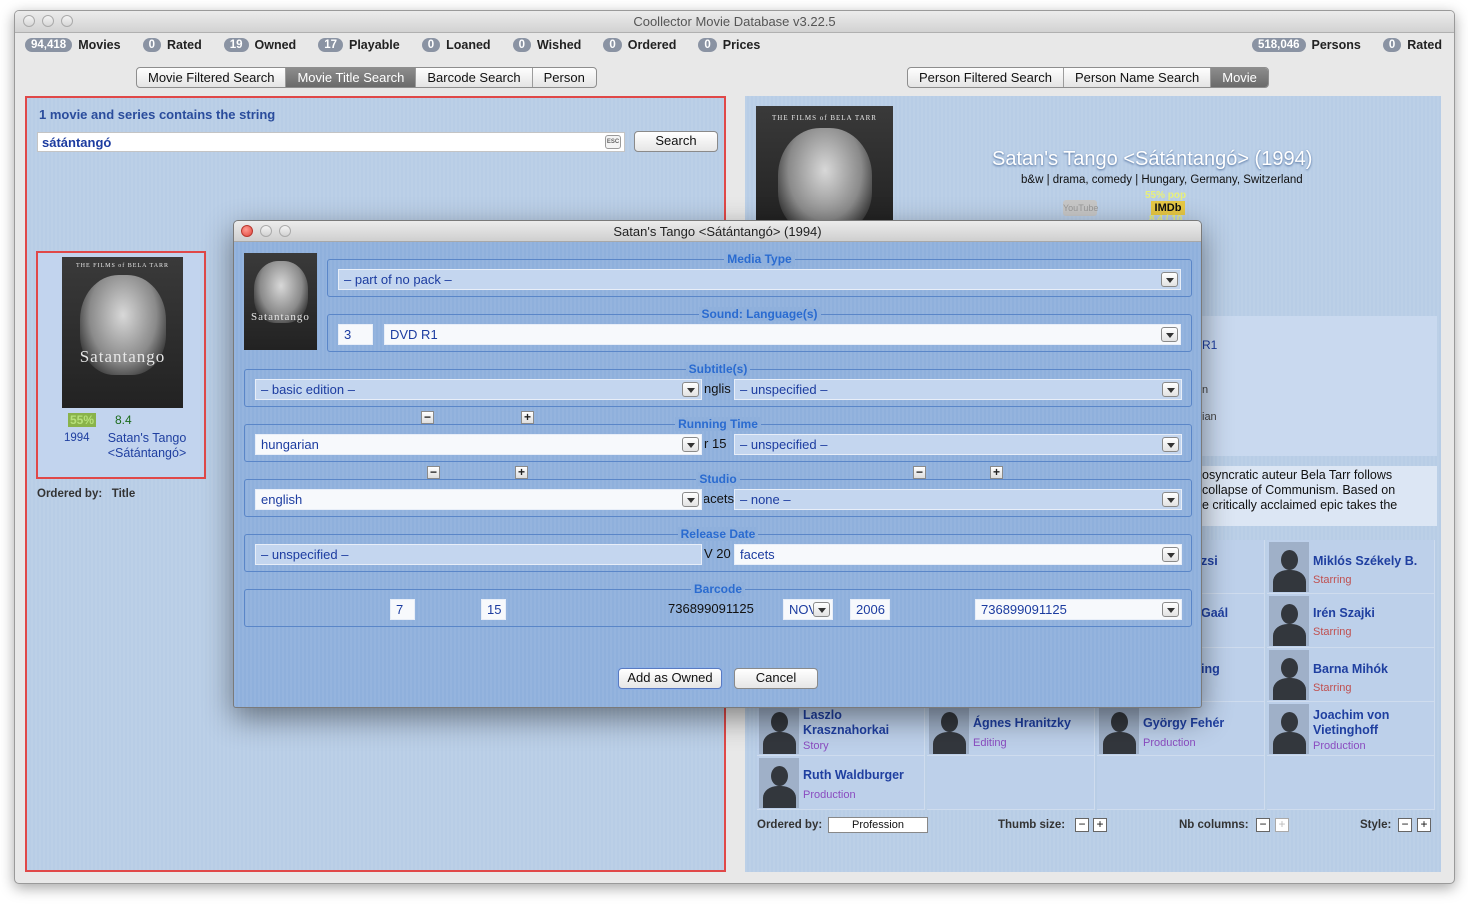 The width and height of the screenshot is (1468, 904). What do you see at coordinates (986, 77) in the screenshot?
I see `tab-person-filtered-search: Person Filtered Search` at bounding box center [986, 77].